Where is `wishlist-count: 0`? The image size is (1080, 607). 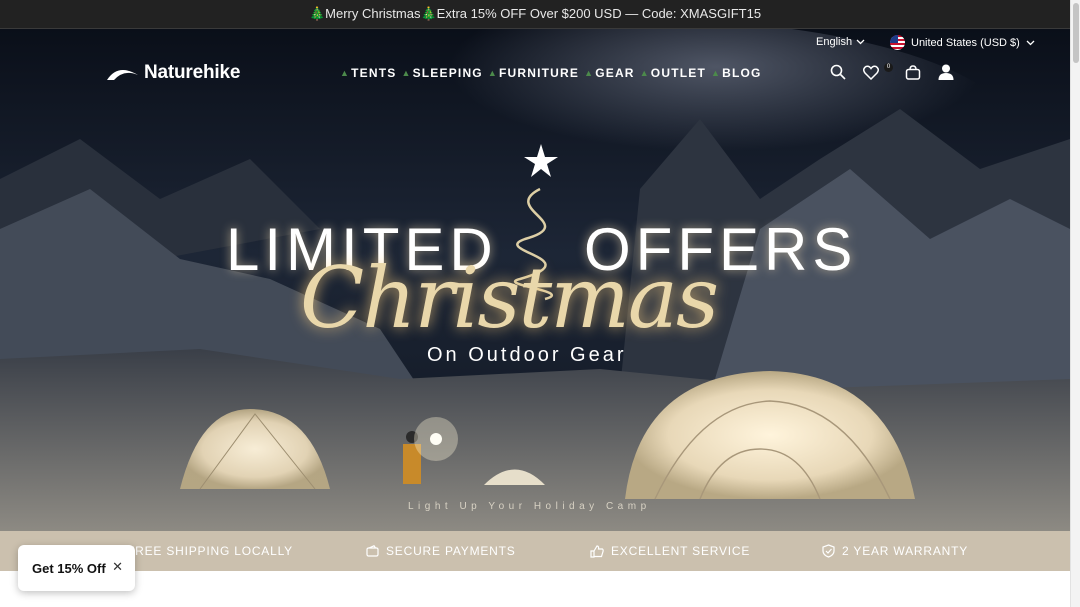 wishlist-count: 0 is located at coordinates (888, 67).